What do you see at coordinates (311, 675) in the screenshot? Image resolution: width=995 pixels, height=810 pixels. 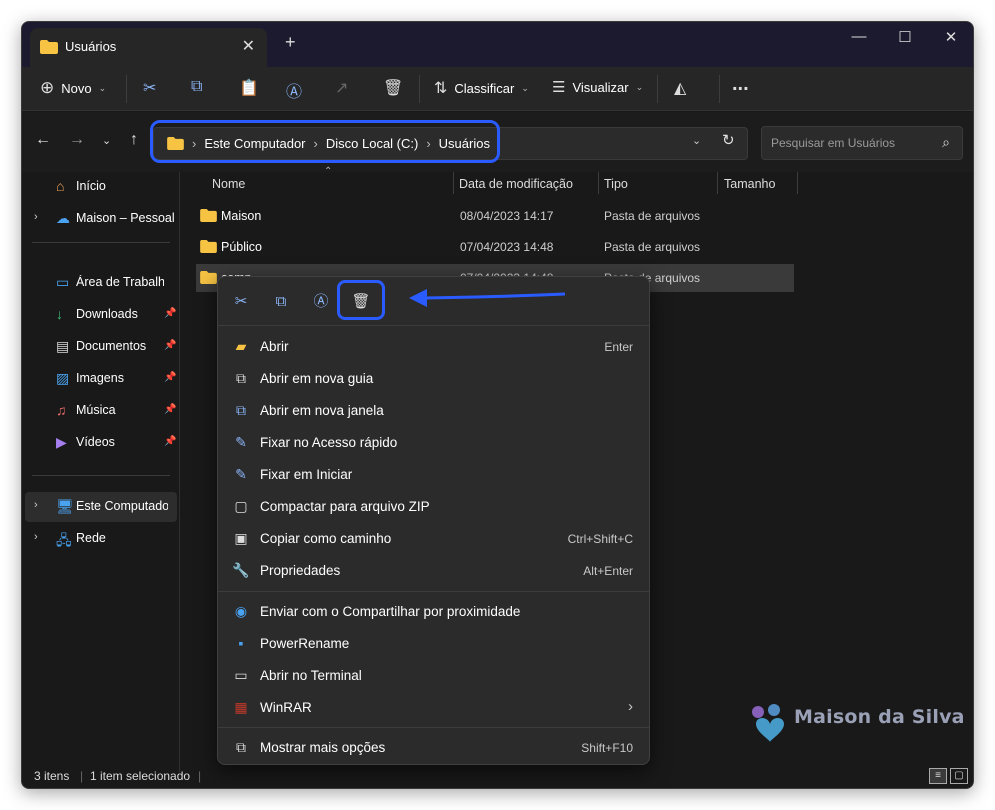 I see `menu-item-label: Abrir no Terminal` at bounding box center [311, 675].